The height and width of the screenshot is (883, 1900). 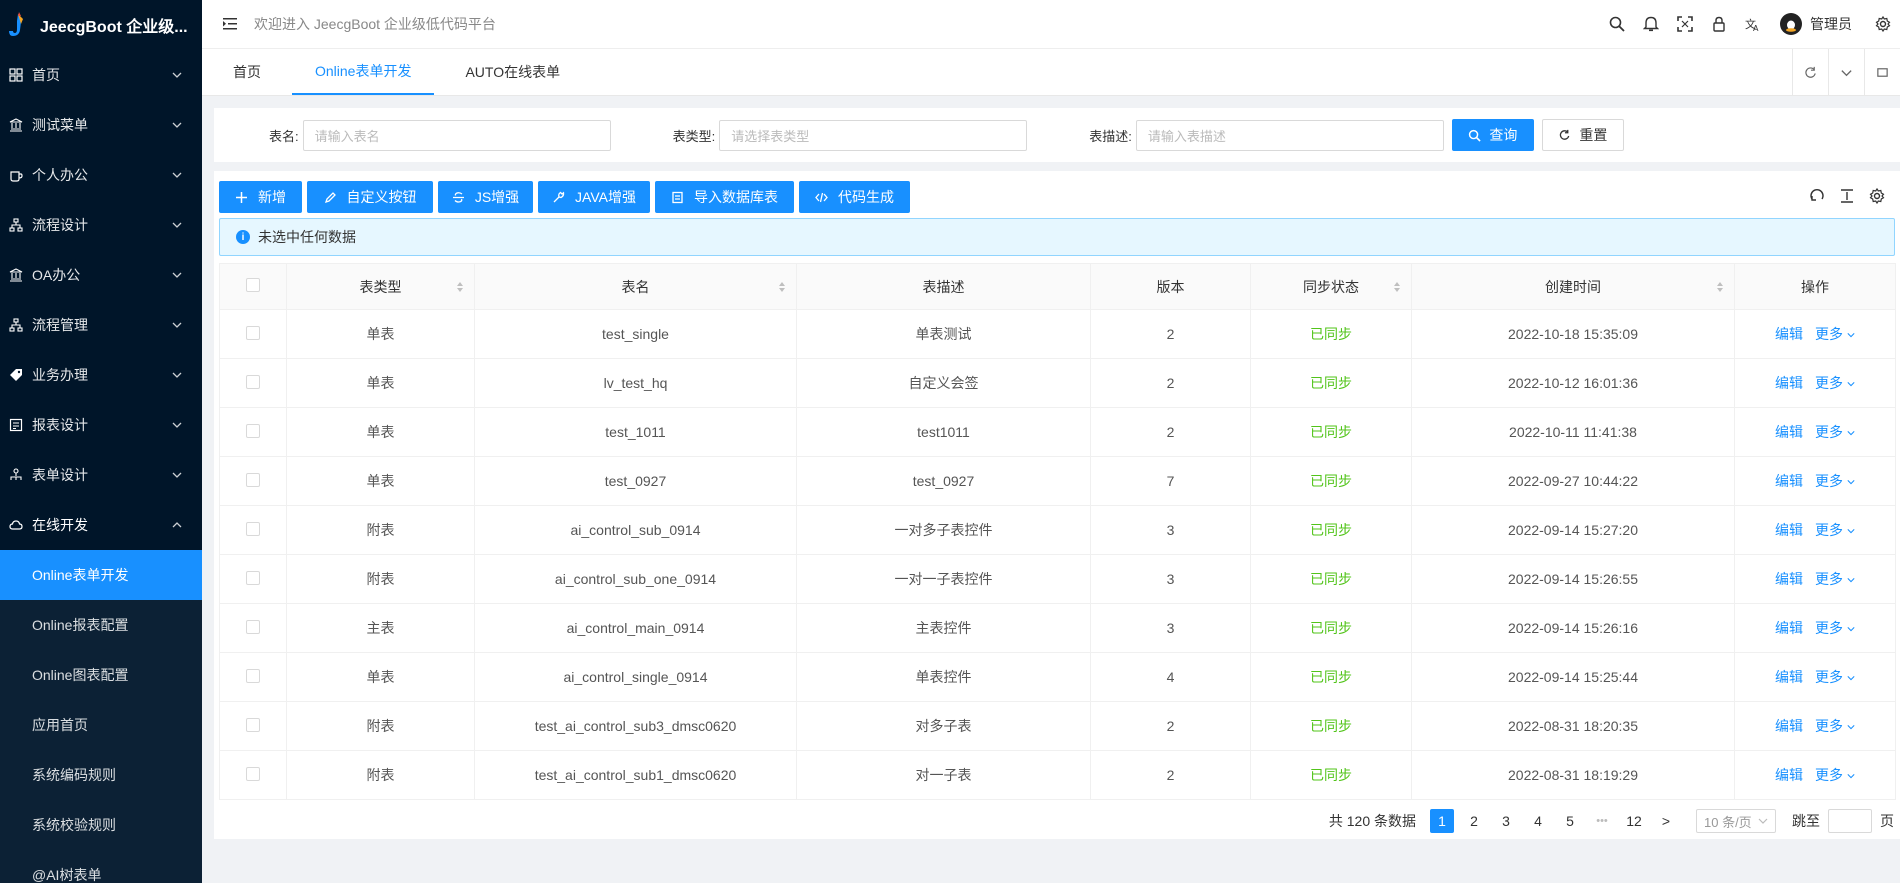 I want to click on sidebar-subitem-check-rule: 系统校验规则, so click(x=101, y=825).